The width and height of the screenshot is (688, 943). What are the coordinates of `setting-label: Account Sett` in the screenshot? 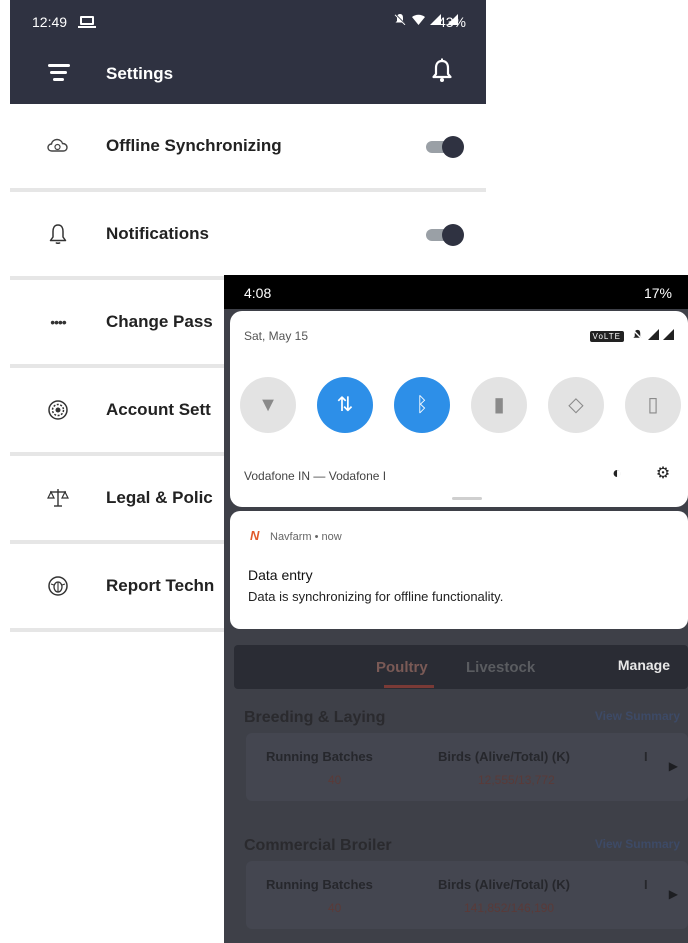 It's located at (158, 409).